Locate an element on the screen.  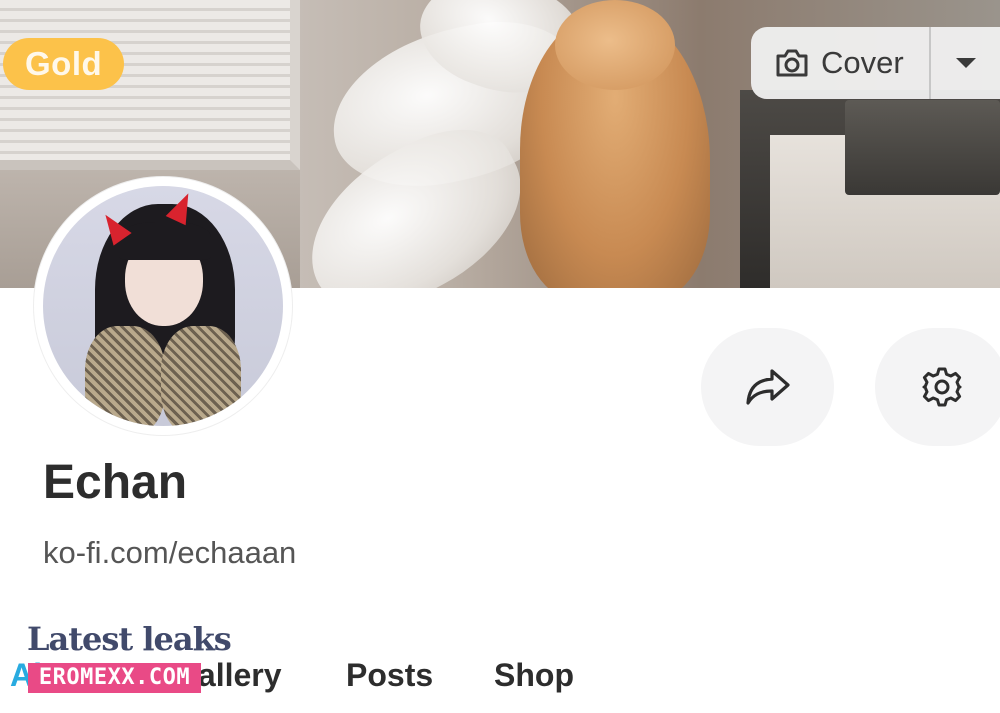
profile-link: ko-fi.com/echaaan is located at coordinates (169, 553).